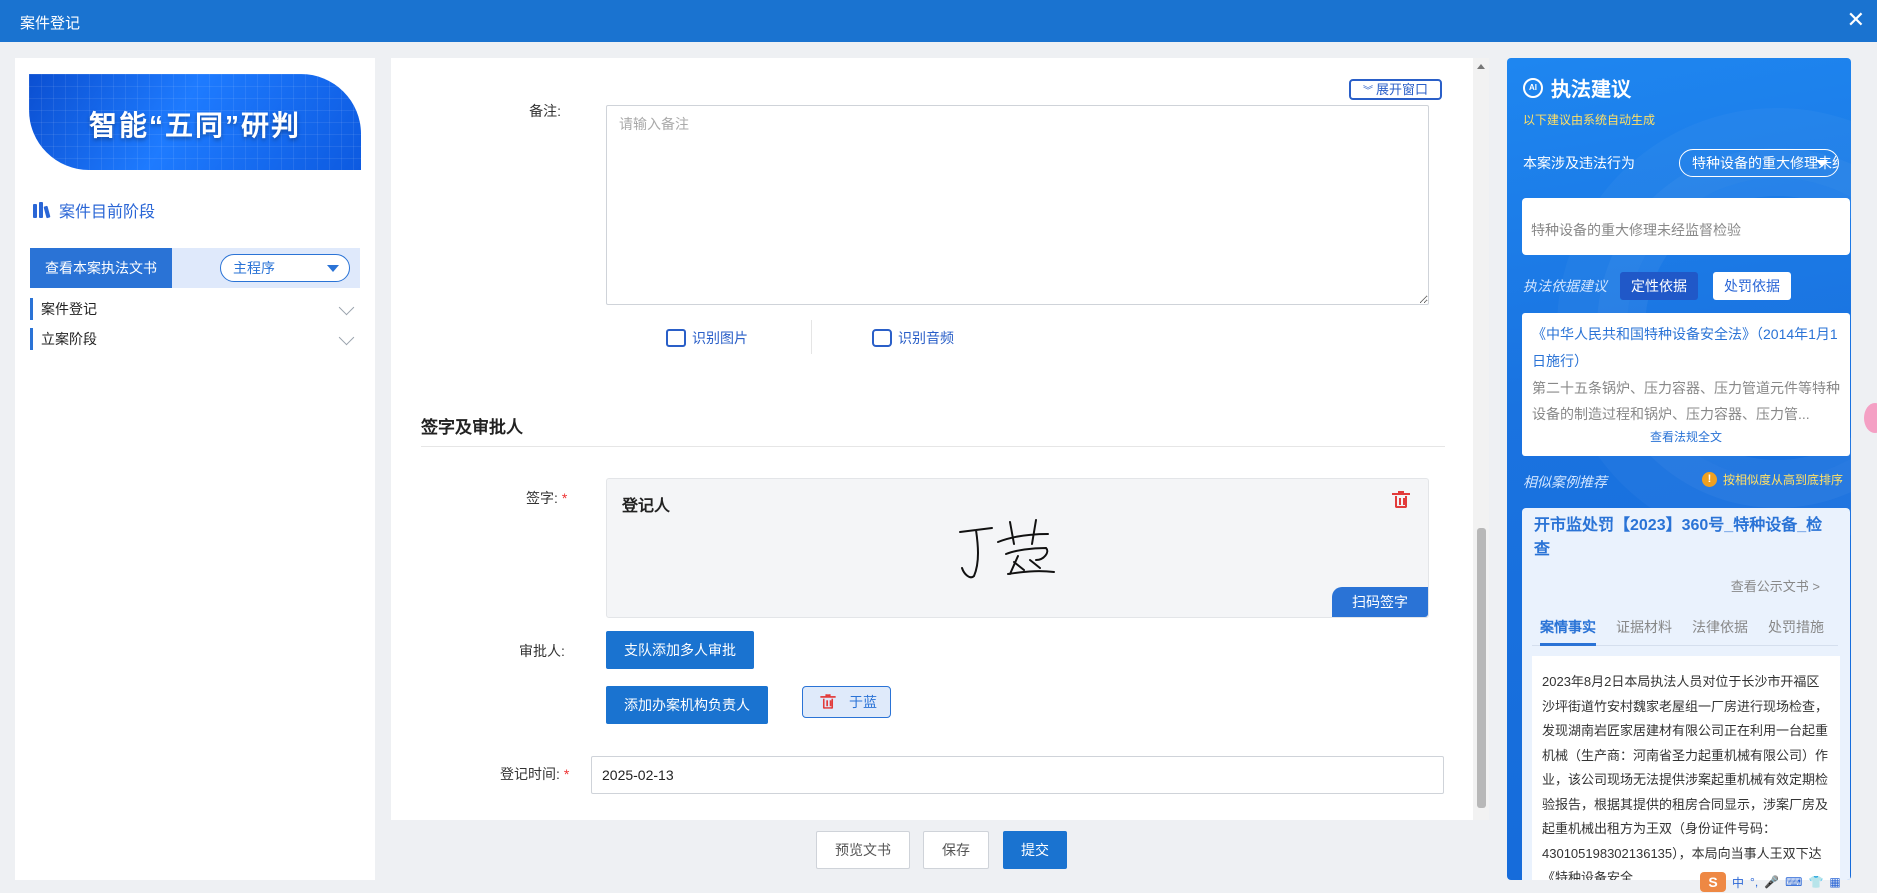 Image resolution: width=1877 pixels, height=893 pixels. Describe the element at coordinates (1035, 850) in the screenshot. I see `submit-button: 提交` at that location.